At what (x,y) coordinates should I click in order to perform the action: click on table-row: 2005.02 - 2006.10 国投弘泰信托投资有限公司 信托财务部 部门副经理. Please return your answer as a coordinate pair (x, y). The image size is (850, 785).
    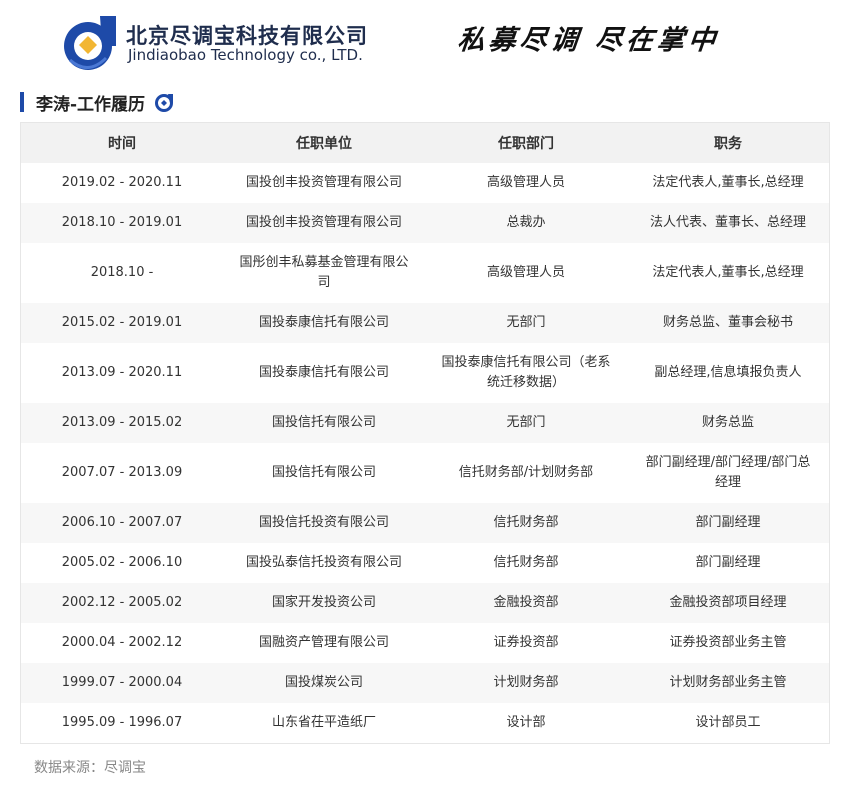
    Looking at the image, I should click on (425, 563).